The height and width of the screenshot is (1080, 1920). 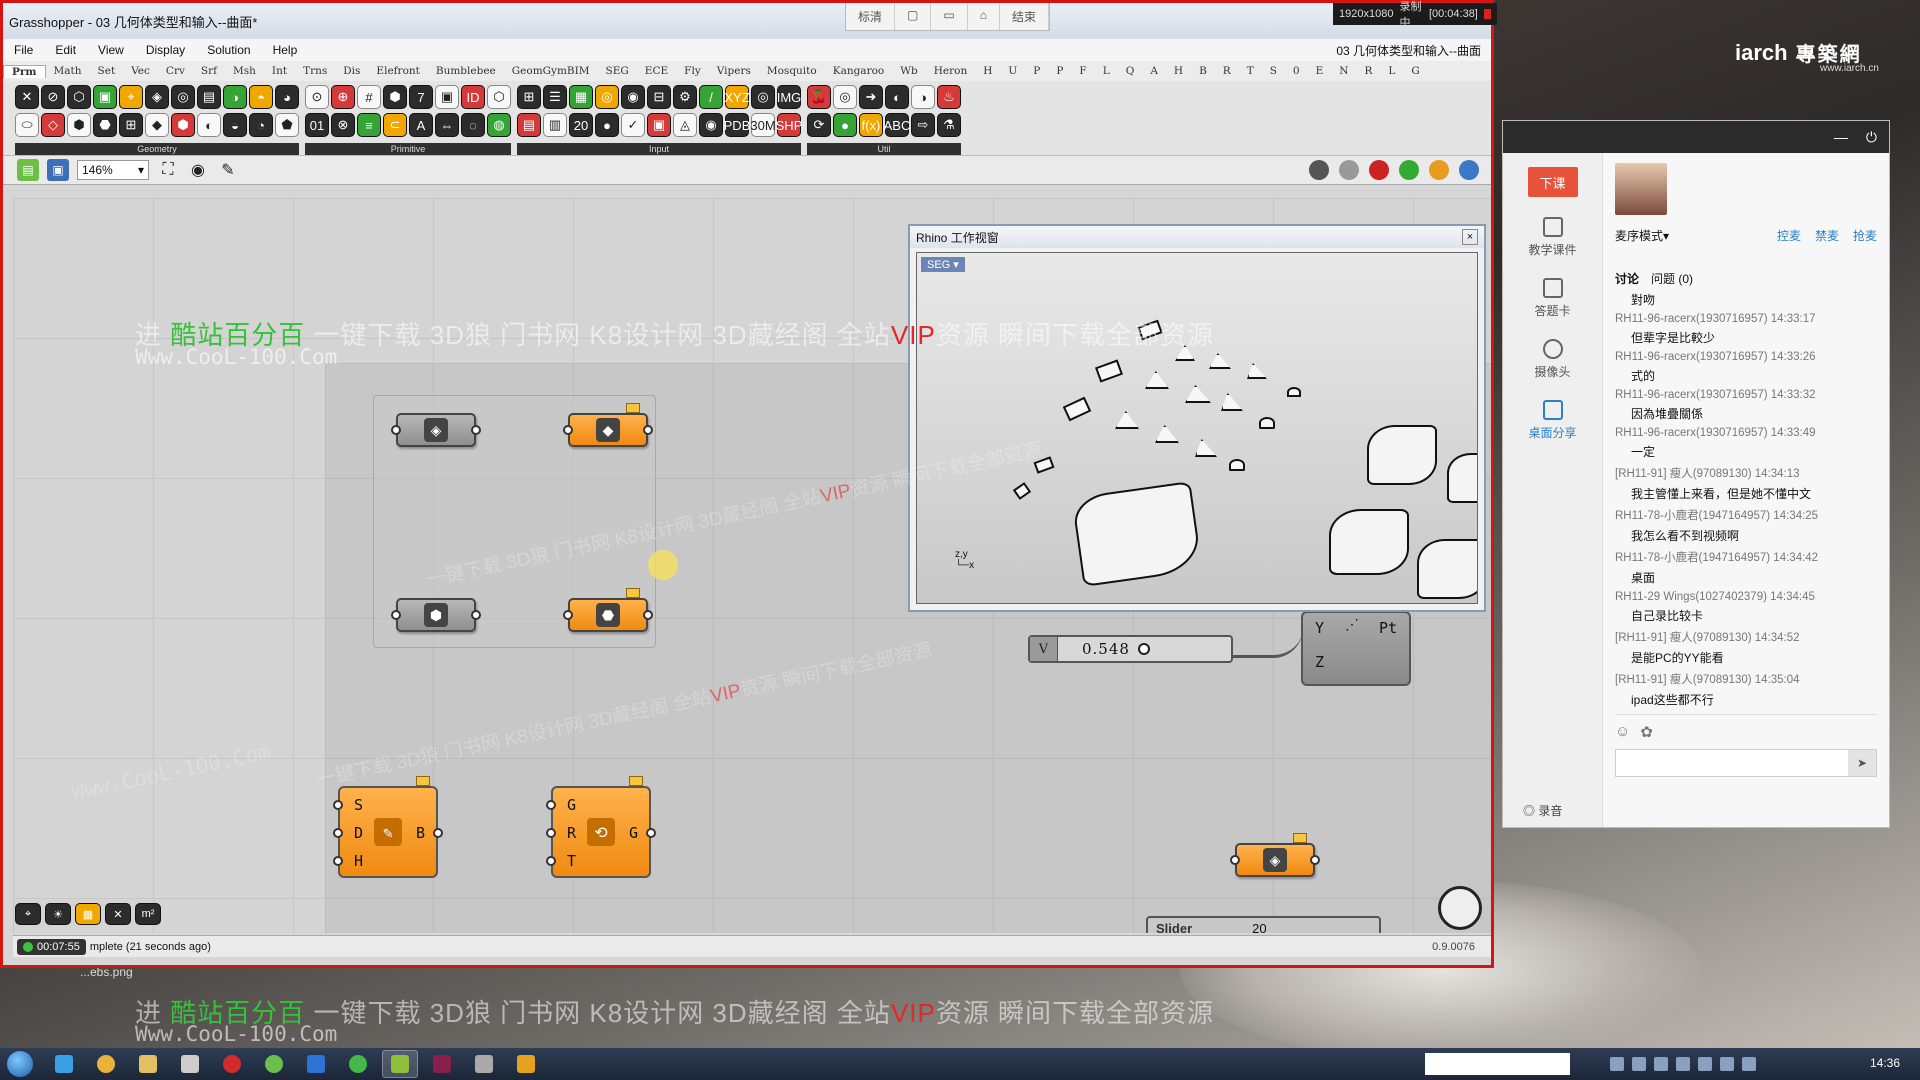 What do you see at coordinates (343, 97) in the screenshot?
I see `component-button-icon: ⊕` at bounding box center [343, 97].